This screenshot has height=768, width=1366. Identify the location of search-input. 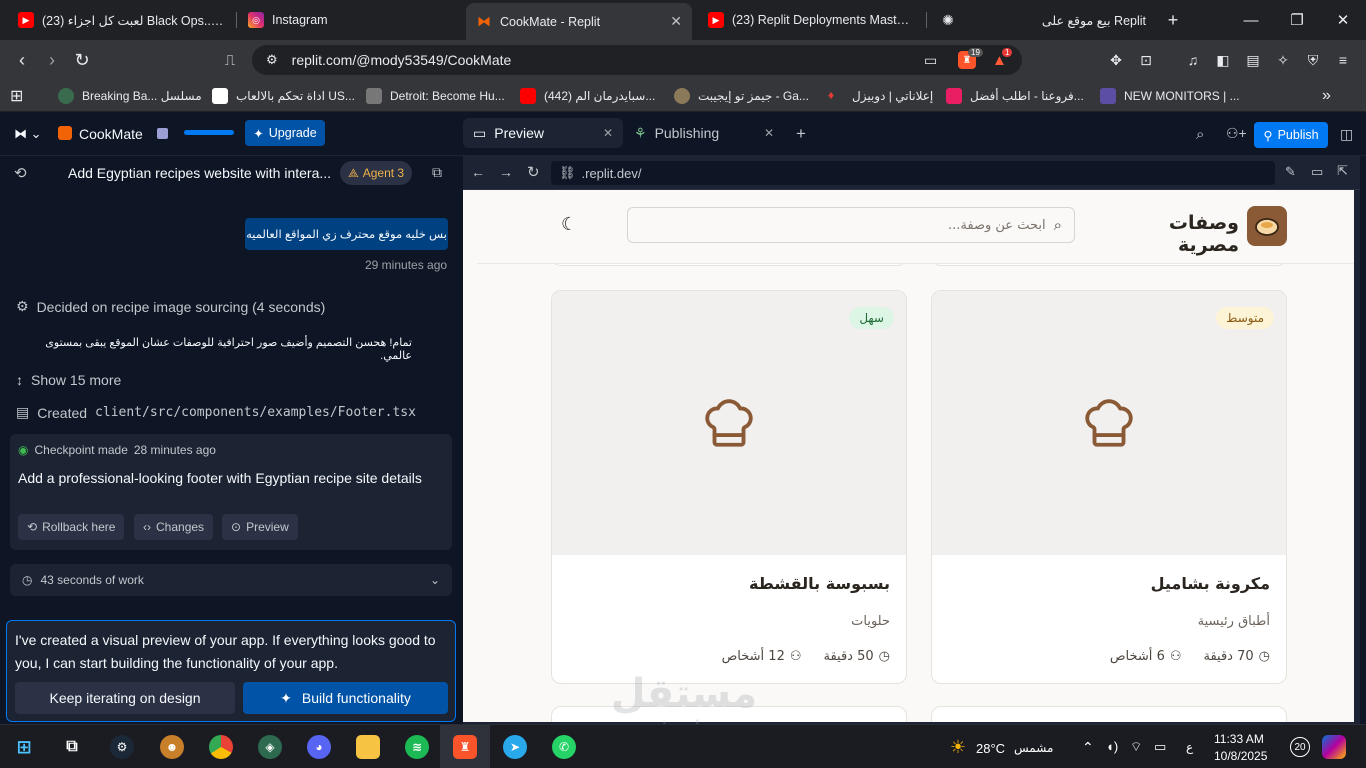
(855, 225).